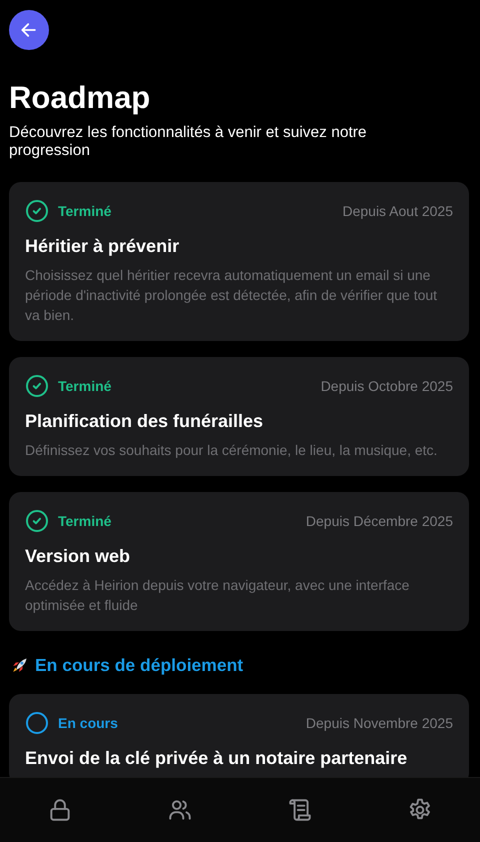  I want to click on page-title: Roadmap, so click(80, 98).